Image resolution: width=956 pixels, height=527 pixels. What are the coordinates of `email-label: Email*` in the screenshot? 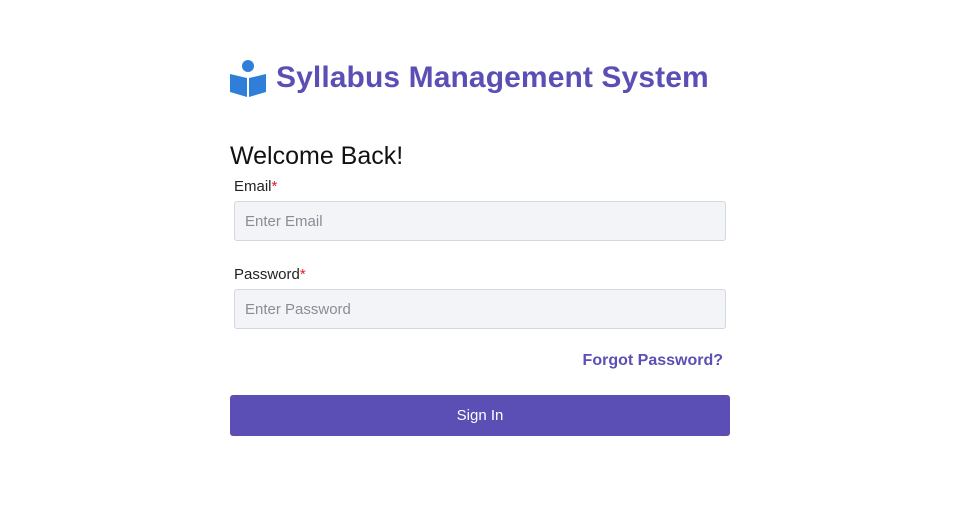 It's located at (480, 187).